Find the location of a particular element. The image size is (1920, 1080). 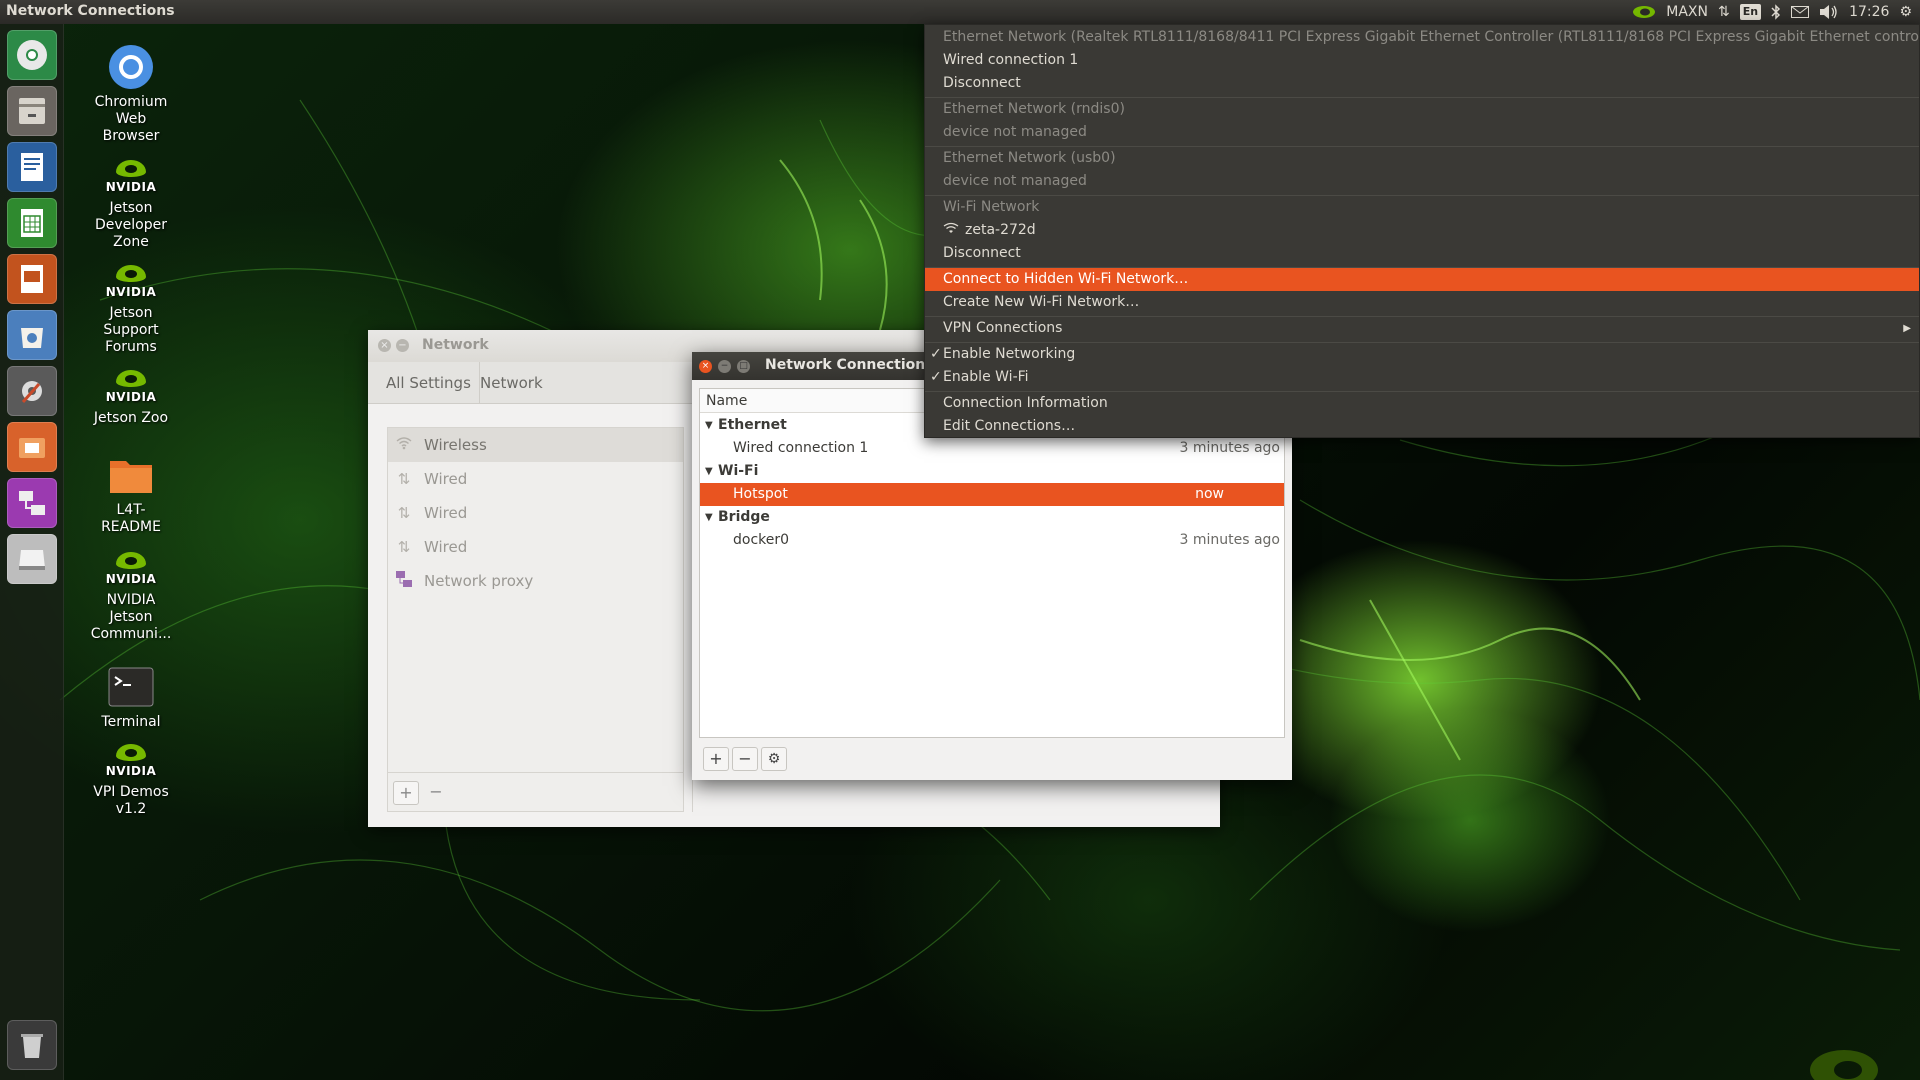

desktop-icon-jetson-zoo: NVIDIA Jetson Zoo is located at coordinates (131, 398).